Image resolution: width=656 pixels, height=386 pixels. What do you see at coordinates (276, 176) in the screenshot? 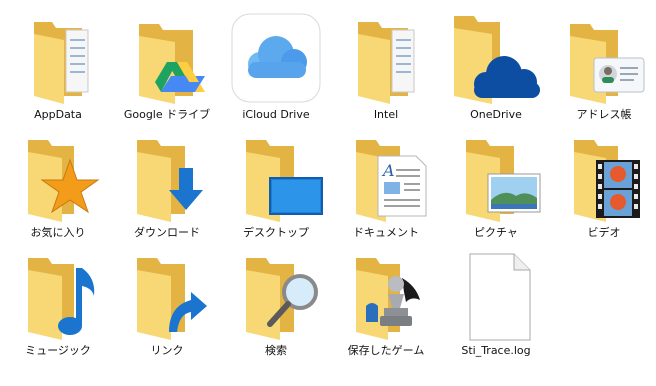
I see `desktop-folder-icon` at bounding box center [276, 176].